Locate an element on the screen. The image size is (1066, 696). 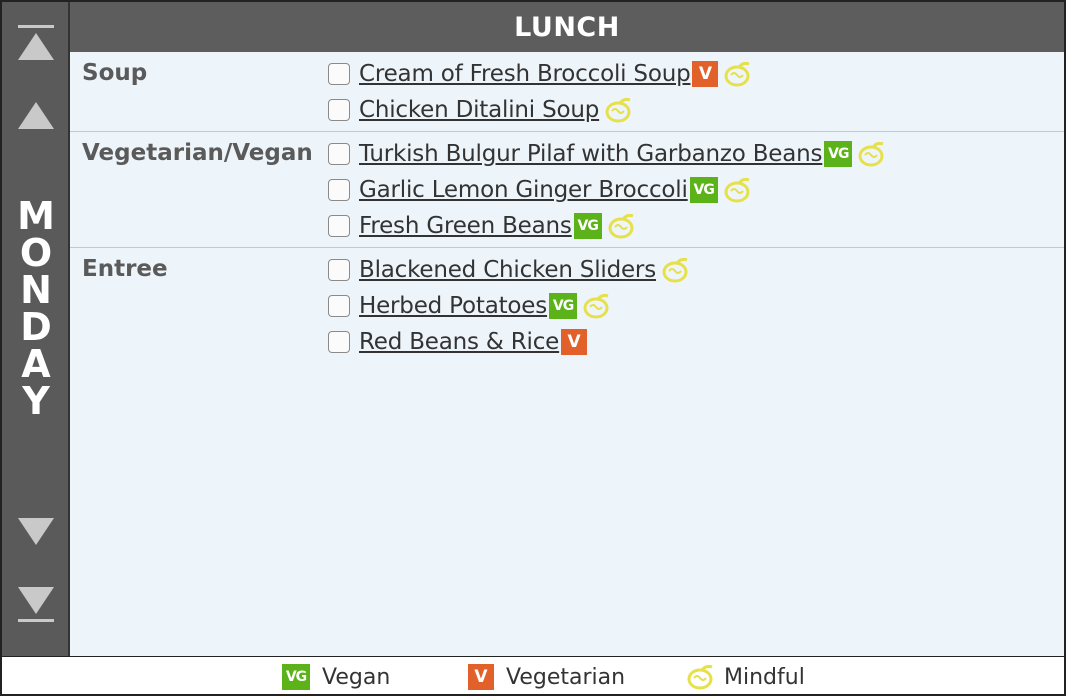
day-sidebar: M O N D A Y is located at coordinates (36, 329).